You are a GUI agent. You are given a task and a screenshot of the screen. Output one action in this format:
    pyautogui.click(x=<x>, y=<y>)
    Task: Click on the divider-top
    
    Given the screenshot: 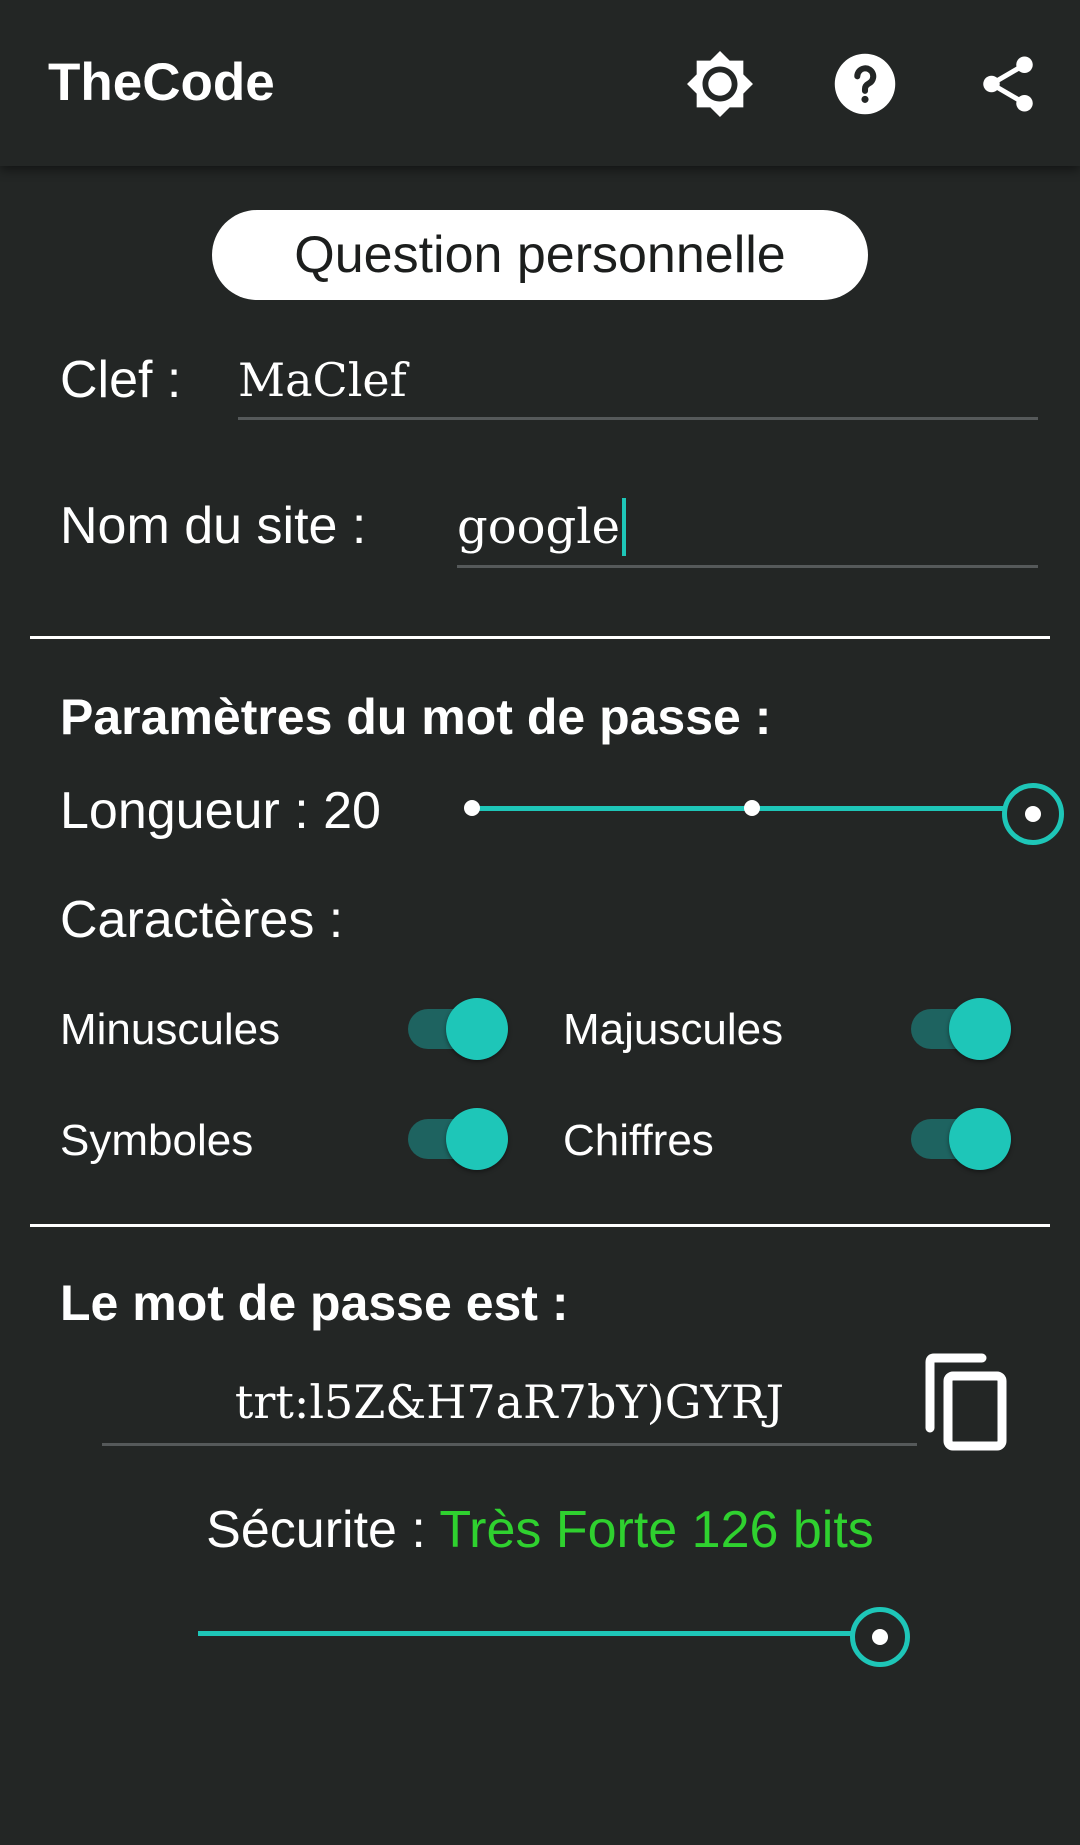 What is the action you would take?
    pyautogui.click(x=540, y=637)
    